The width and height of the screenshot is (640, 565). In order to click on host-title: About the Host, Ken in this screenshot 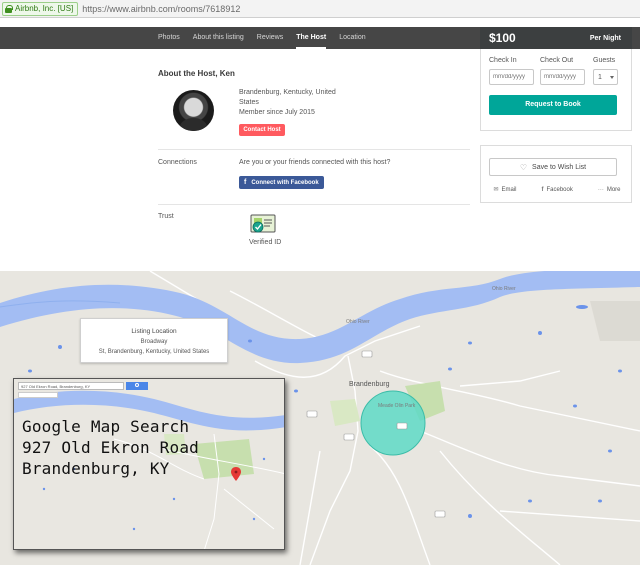, I will do `click(196, 73)`.